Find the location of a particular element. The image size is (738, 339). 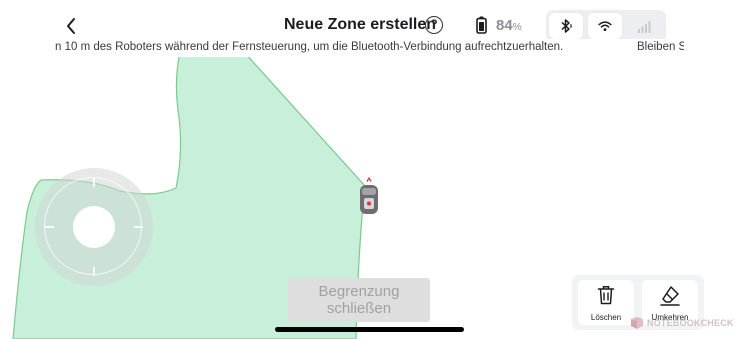

delete-button: Löschen is located at coordinates (606, 302).